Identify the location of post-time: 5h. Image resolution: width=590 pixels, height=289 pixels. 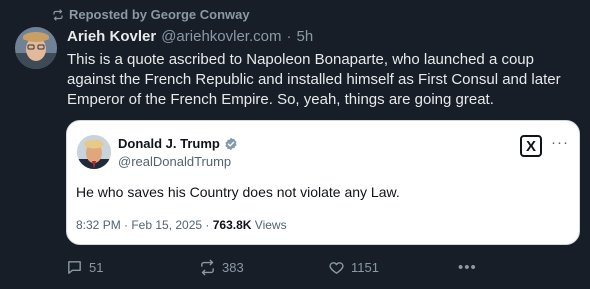
(304, 36).